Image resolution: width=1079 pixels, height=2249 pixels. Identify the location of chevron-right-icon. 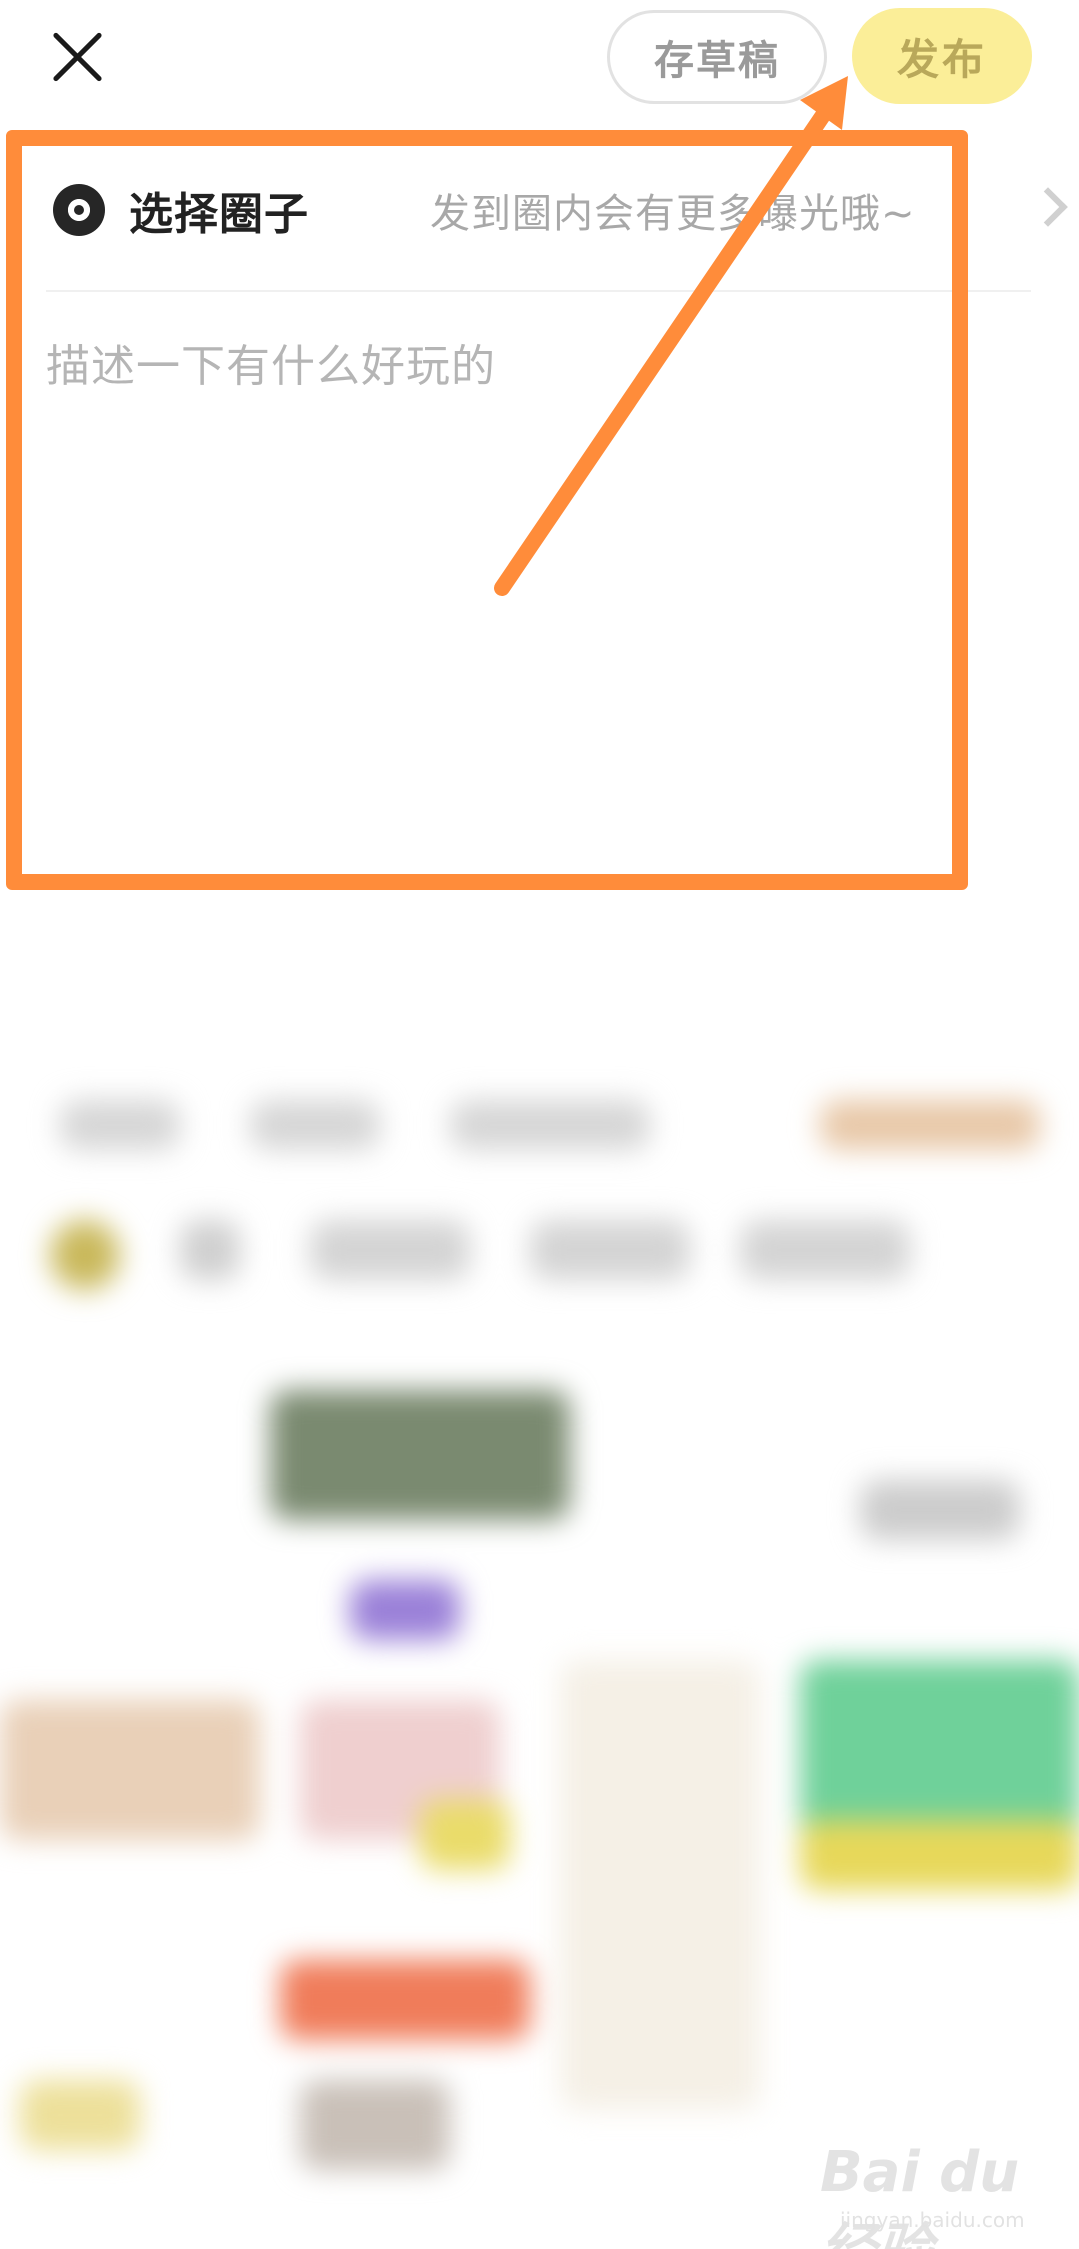
(1048, 207).